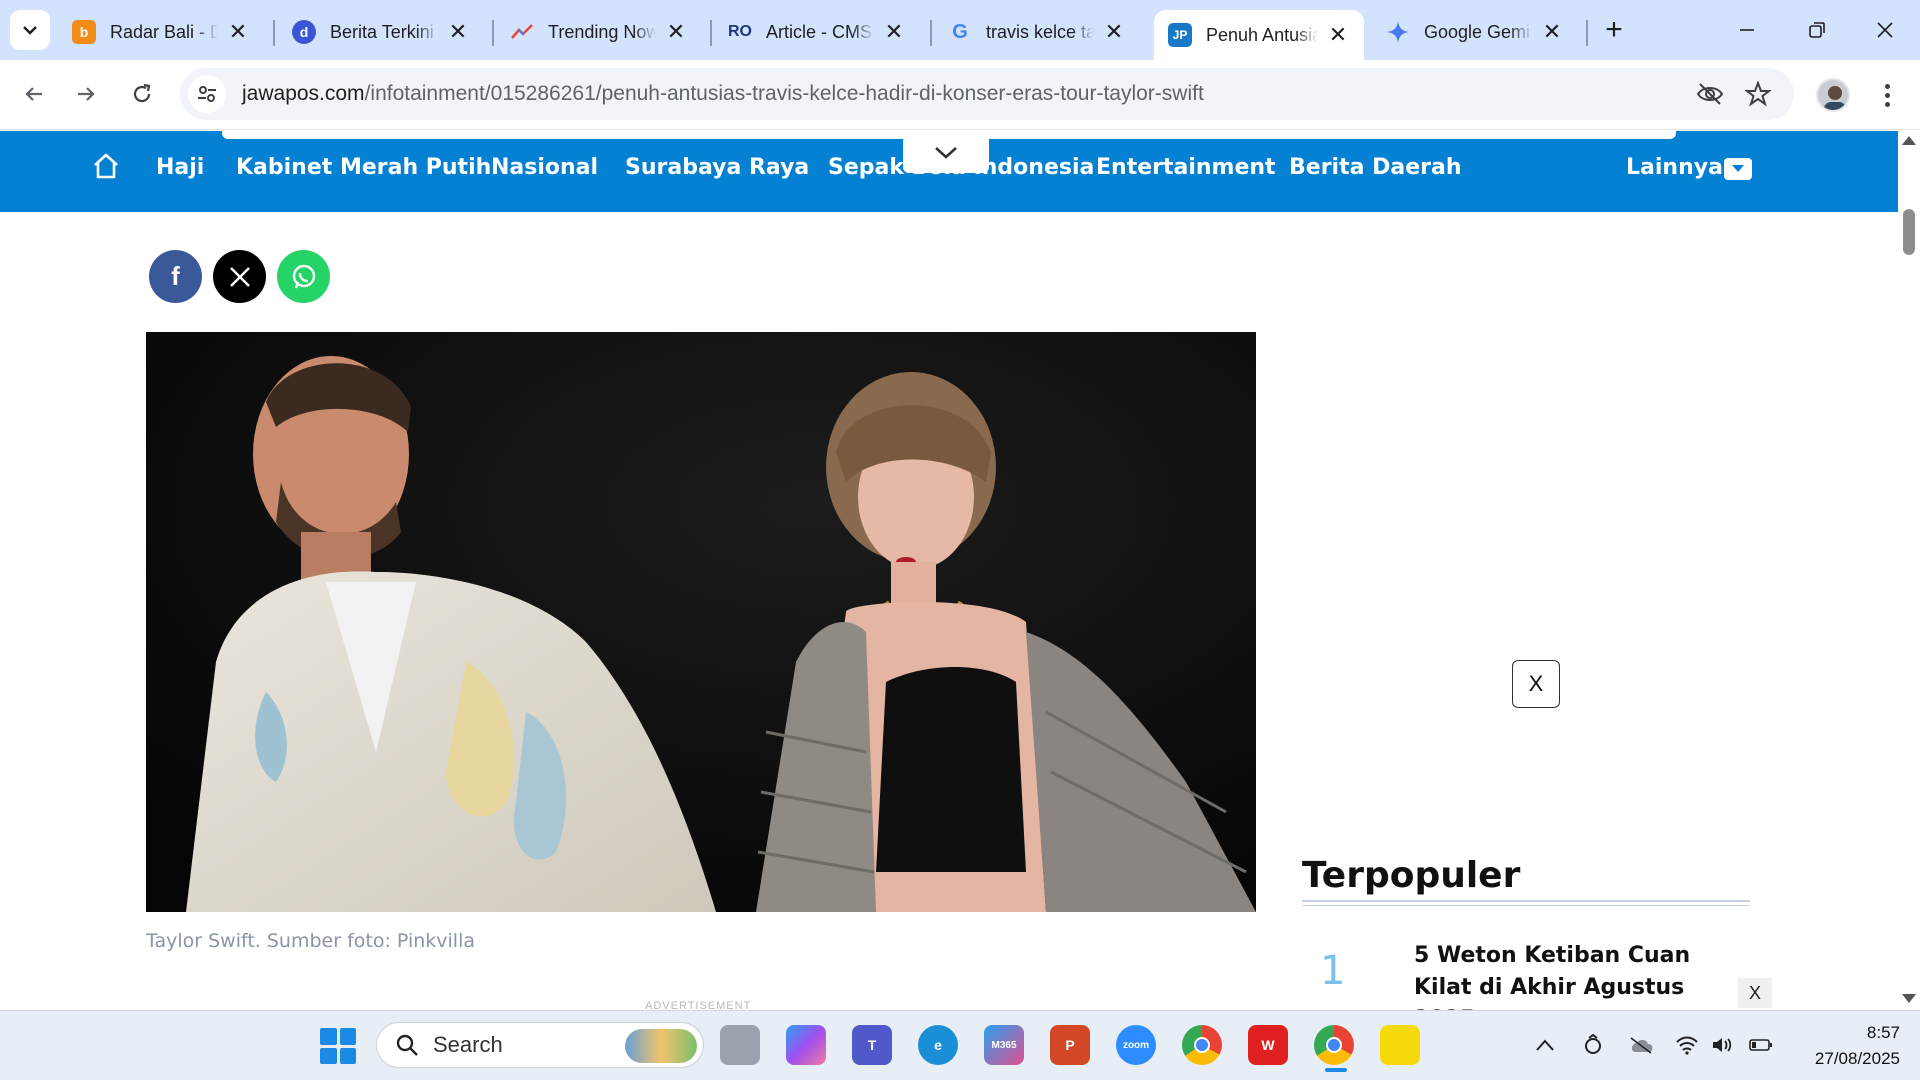  I want to click on photo-caption: Taylor Swift. Sumber foto: Pinkvilla, so click(310, 941).